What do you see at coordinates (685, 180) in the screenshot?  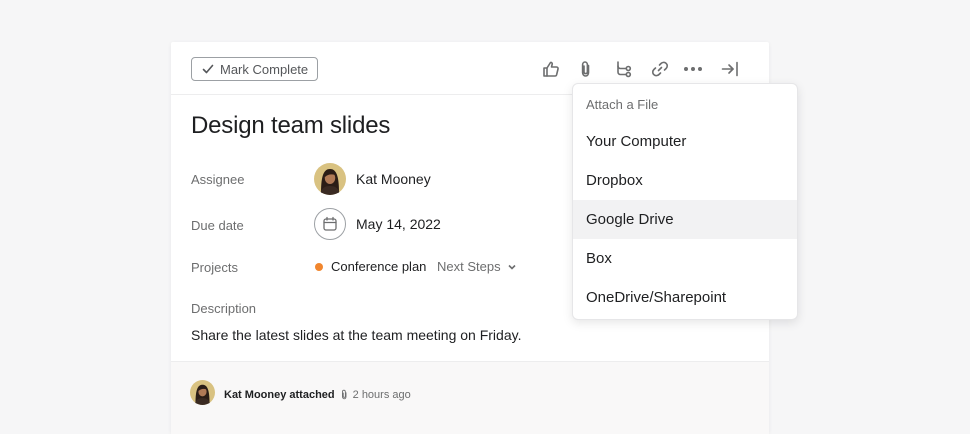 I see `menu-item-dropbox: Dropbox` at bounding box center [685, 180].